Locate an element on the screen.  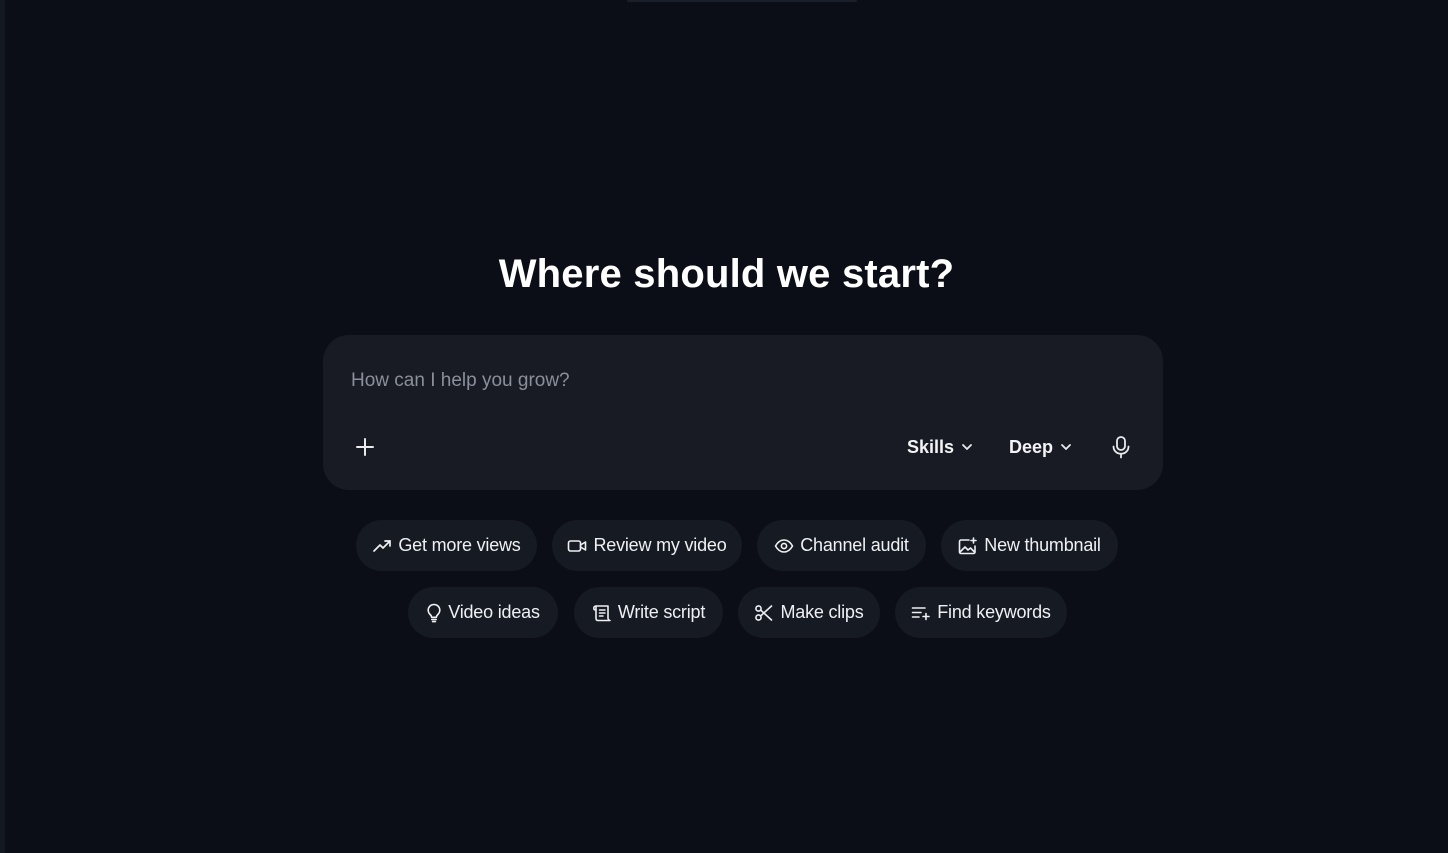
suggestion-label: Review my video is located at coordinates (660, 545).